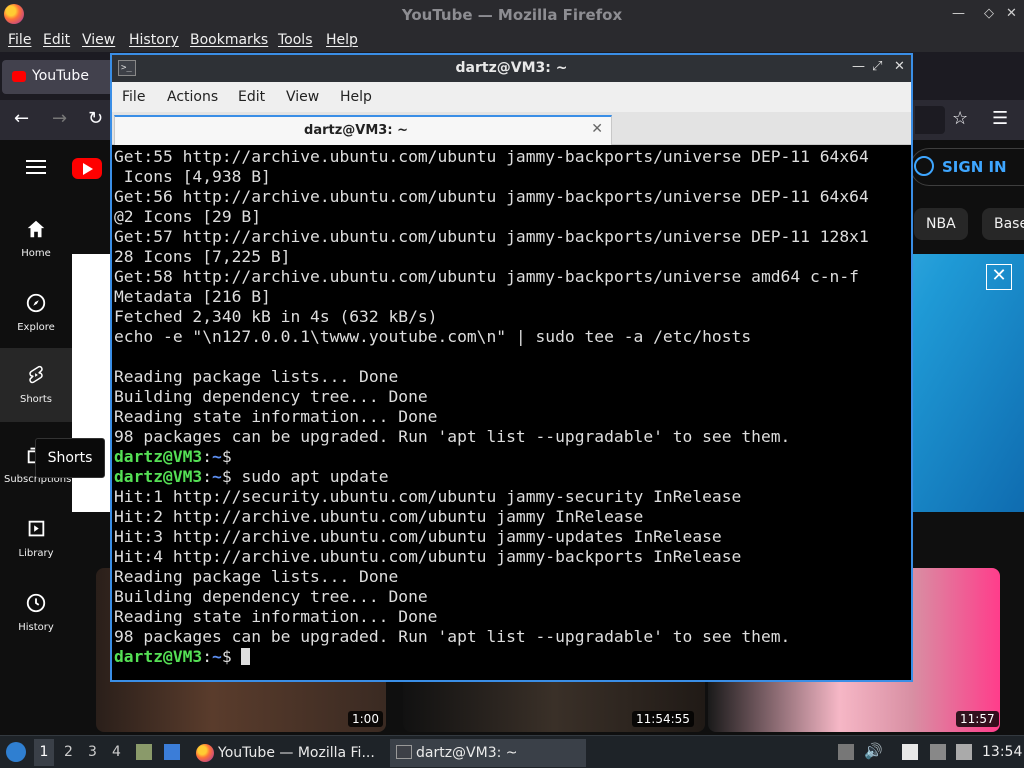  Describe the element at coordinates (59, 118) in the screenshot. I see `forward-icon: →` at that location.